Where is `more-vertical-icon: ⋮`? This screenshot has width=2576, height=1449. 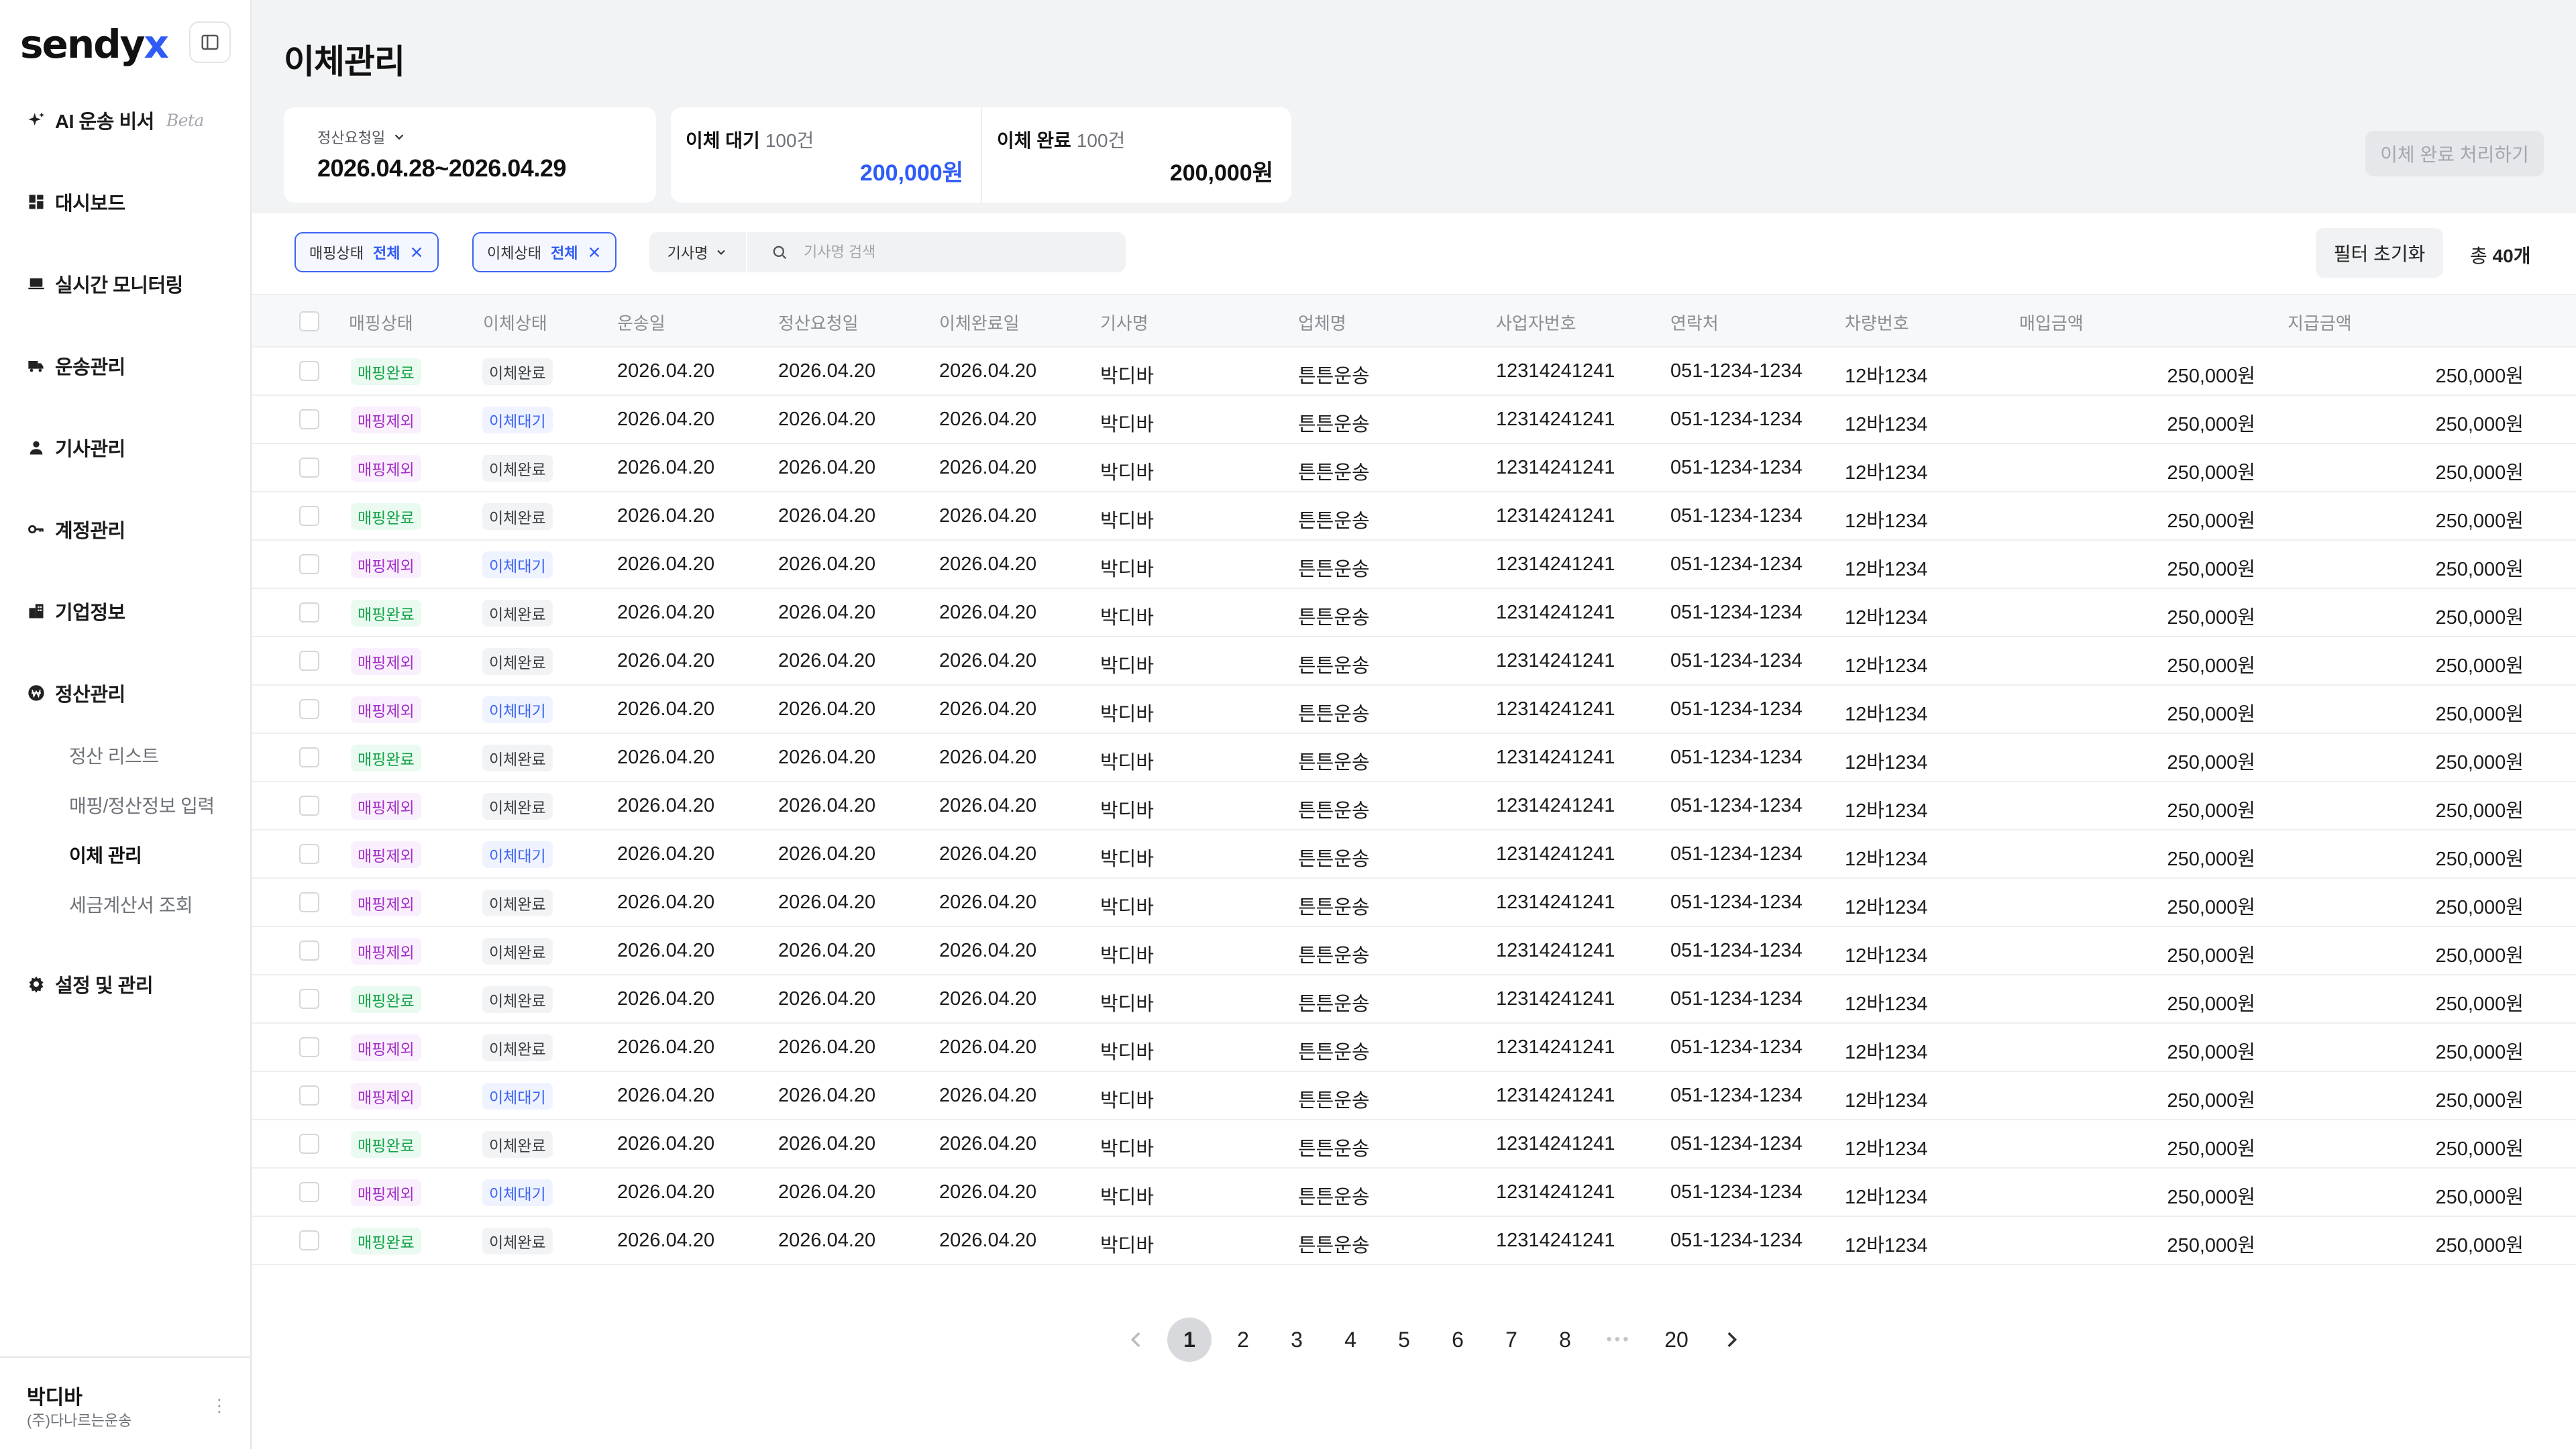 more-vertical-icon: ⋮ is located at coordinates (219, 1405).